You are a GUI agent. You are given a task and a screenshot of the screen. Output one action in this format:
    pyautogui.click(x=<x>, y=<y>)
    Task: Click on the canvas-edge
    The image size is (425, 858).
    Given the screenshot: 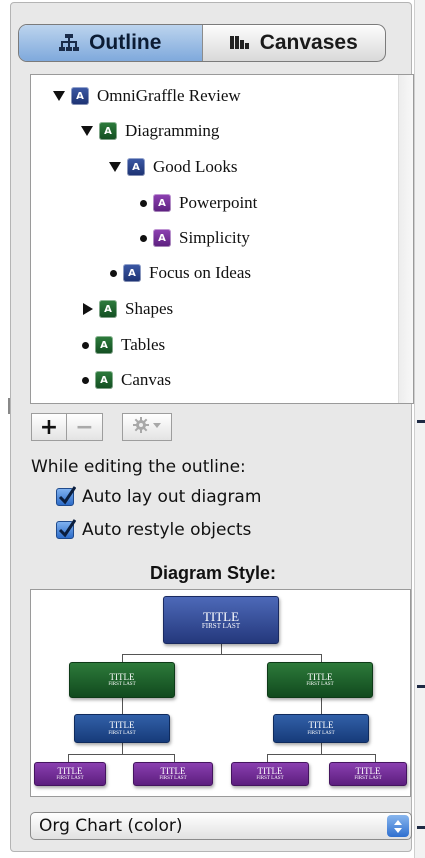 What is the action you would take?
    pyautogui.click(x=419, y=429)
    